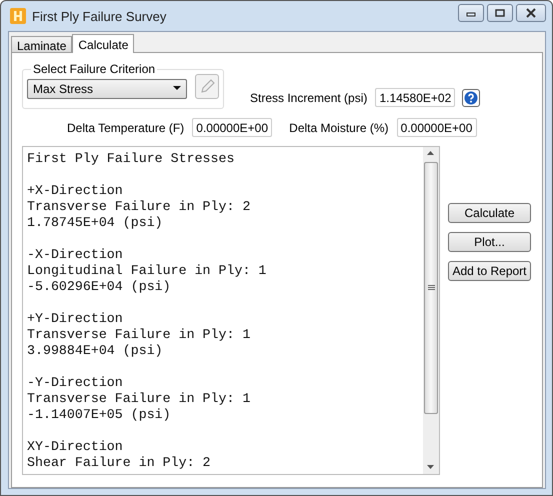 Image resolution: width=553 pixels, height=496 pixels. What do you see at coordinates (75, 191) in the screenshot?
I see `text-line: +X-Direction` at bounding box center [75, 191].